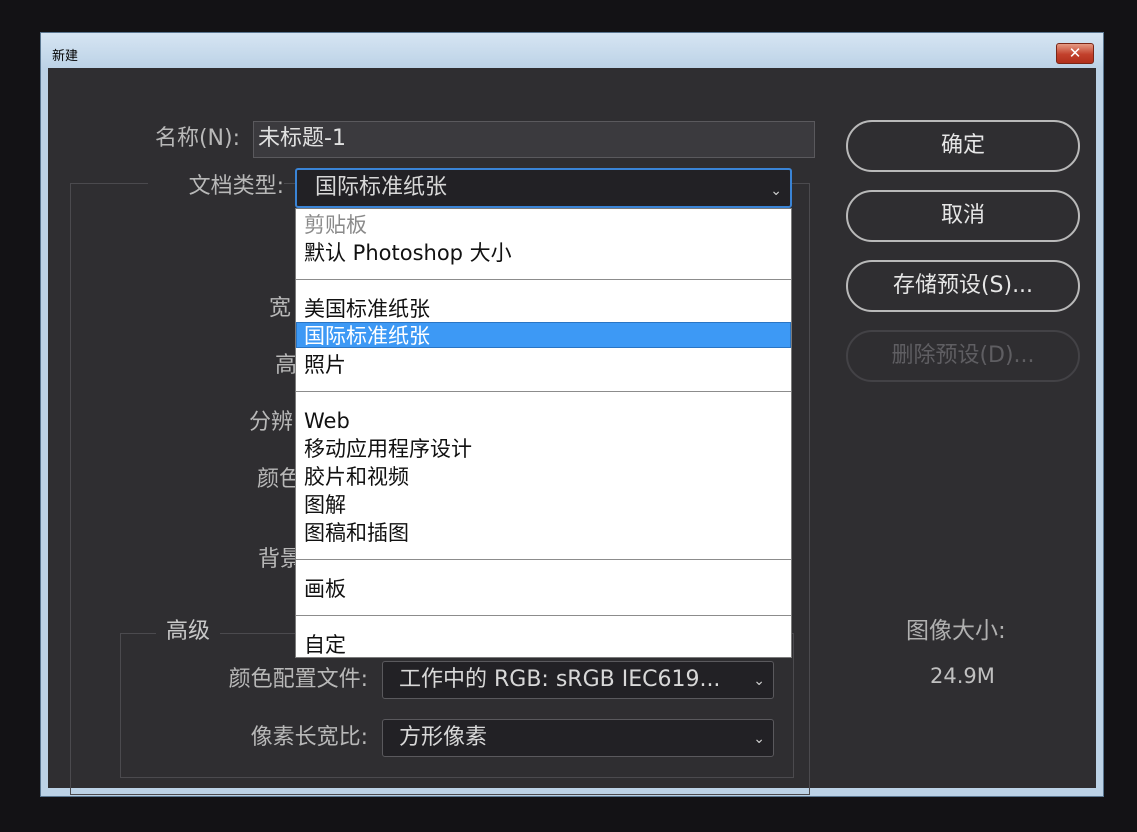 This screenshot has width=1137, height=832. What do you see at coordinates (572, 50) in the screenshot?
I see `title-bar: 新建 ✕` at bounding box center [572, 50].